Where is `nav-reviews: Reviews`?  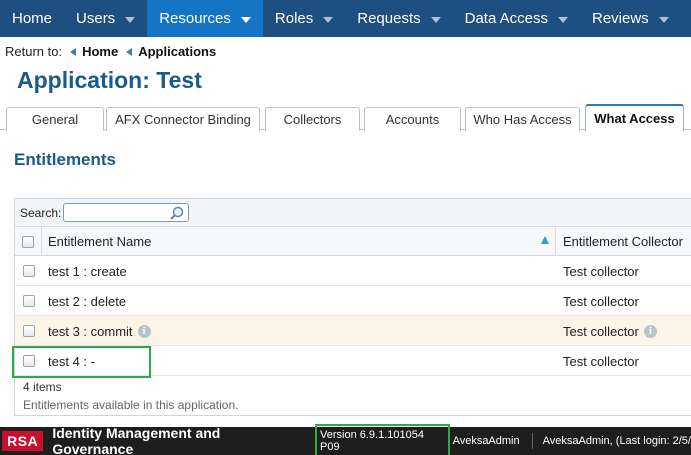 nav-reviews: Reviews is located at coordinates (630, 18).